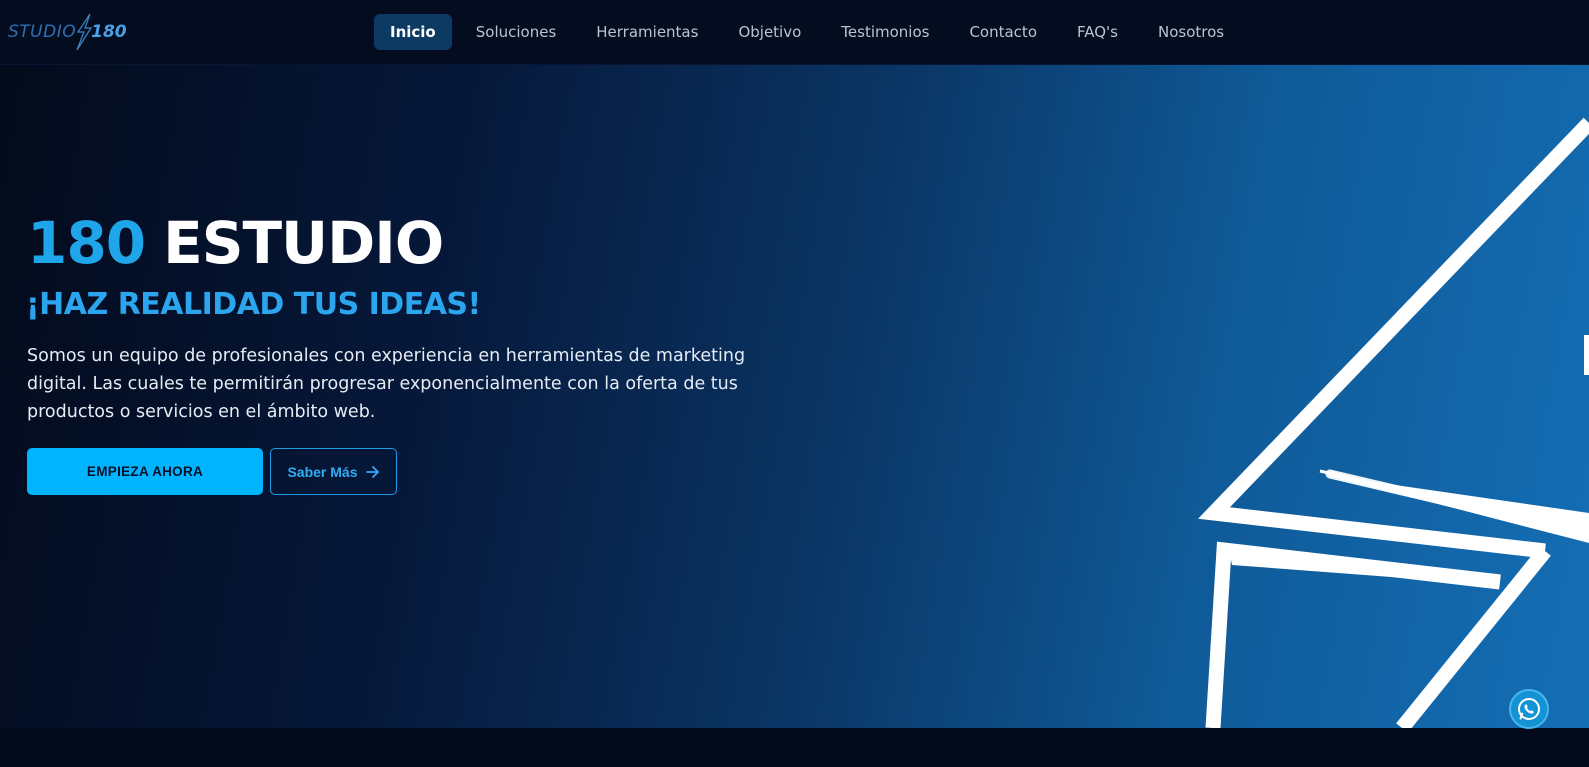  I want to click on hero-title-word: ESTUDIO, so click(303, 243).